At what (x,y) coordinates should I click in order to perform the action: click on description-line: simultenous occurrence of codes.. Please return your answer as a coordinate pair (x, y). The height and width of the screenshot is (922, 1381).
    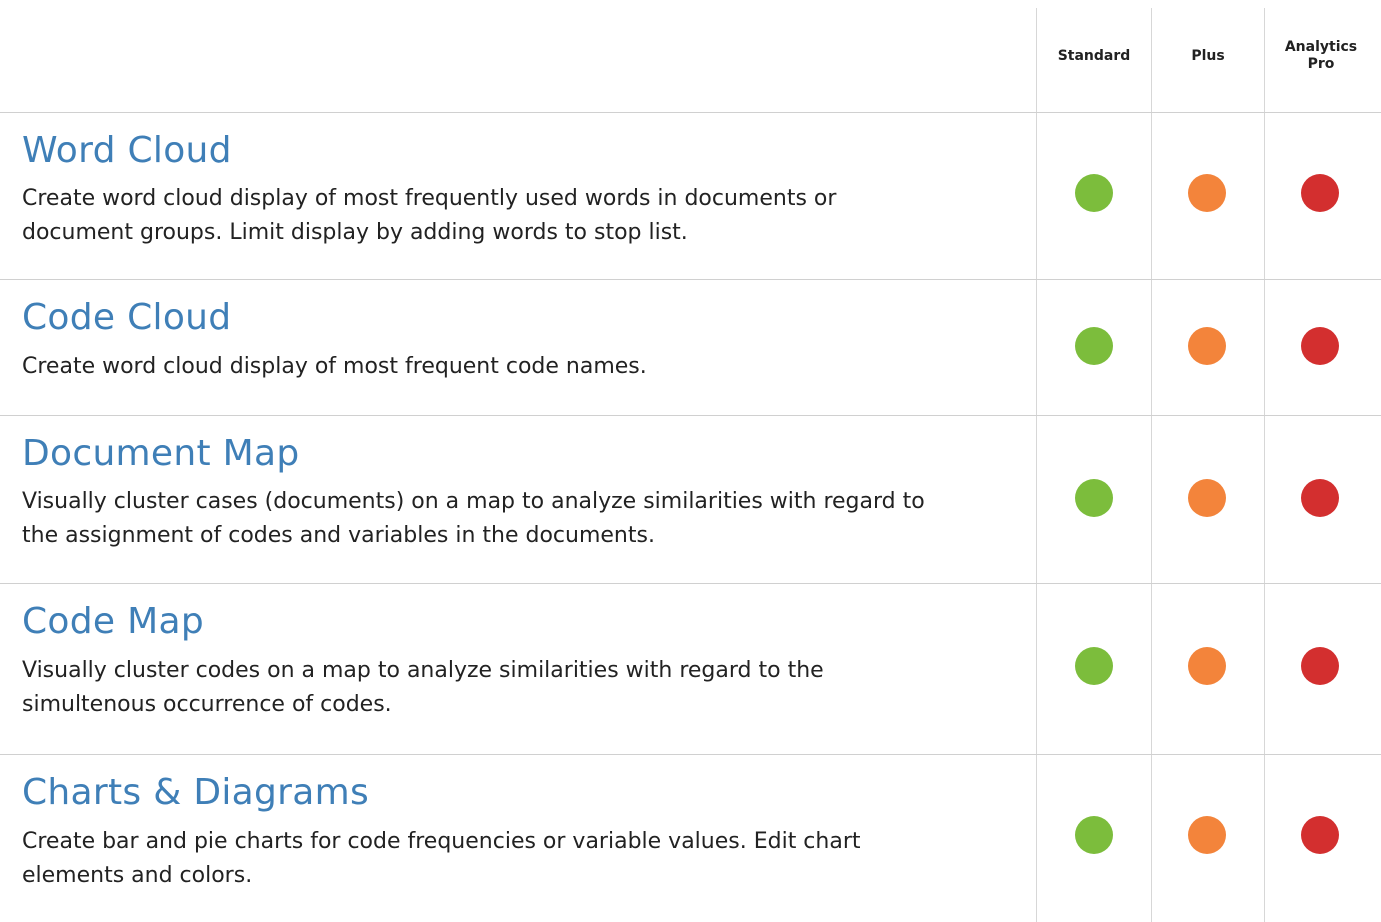
    Looking at the image, I should click on (207, 704).